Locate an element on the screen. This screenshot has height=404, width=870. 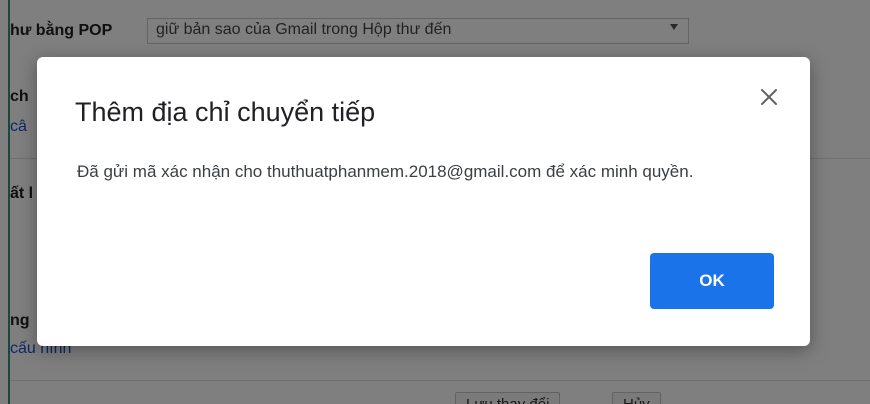
close-icon is located at coordinates (769, 97).